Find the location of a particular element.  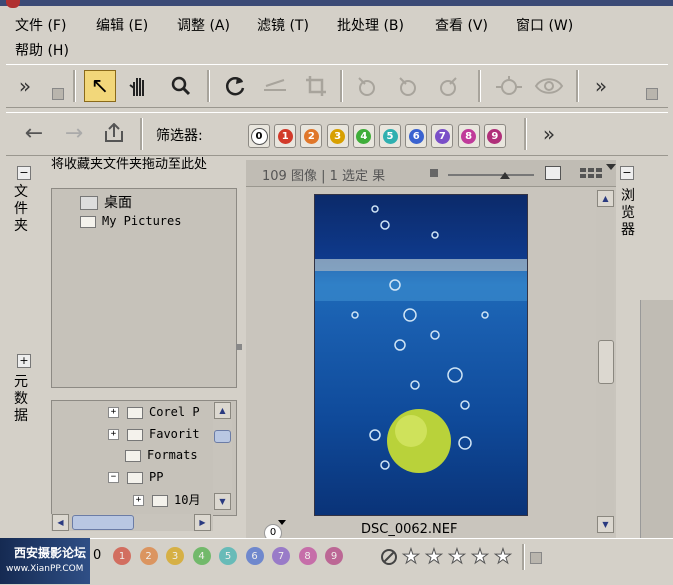

star-3-icon: ★ is located at coordinates (457, 556).